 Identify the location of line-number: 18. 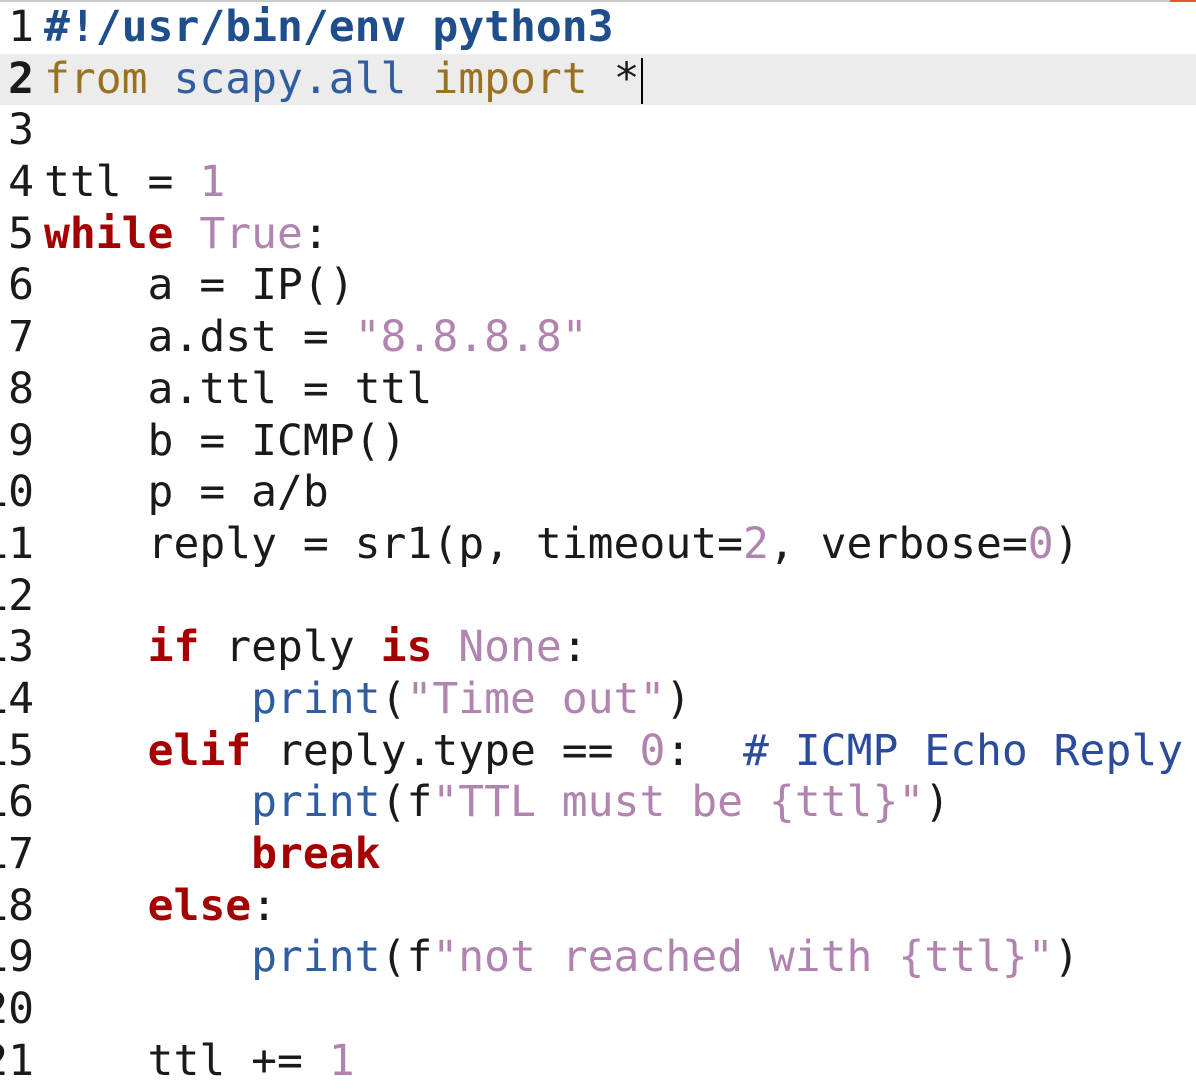
(17, 905).